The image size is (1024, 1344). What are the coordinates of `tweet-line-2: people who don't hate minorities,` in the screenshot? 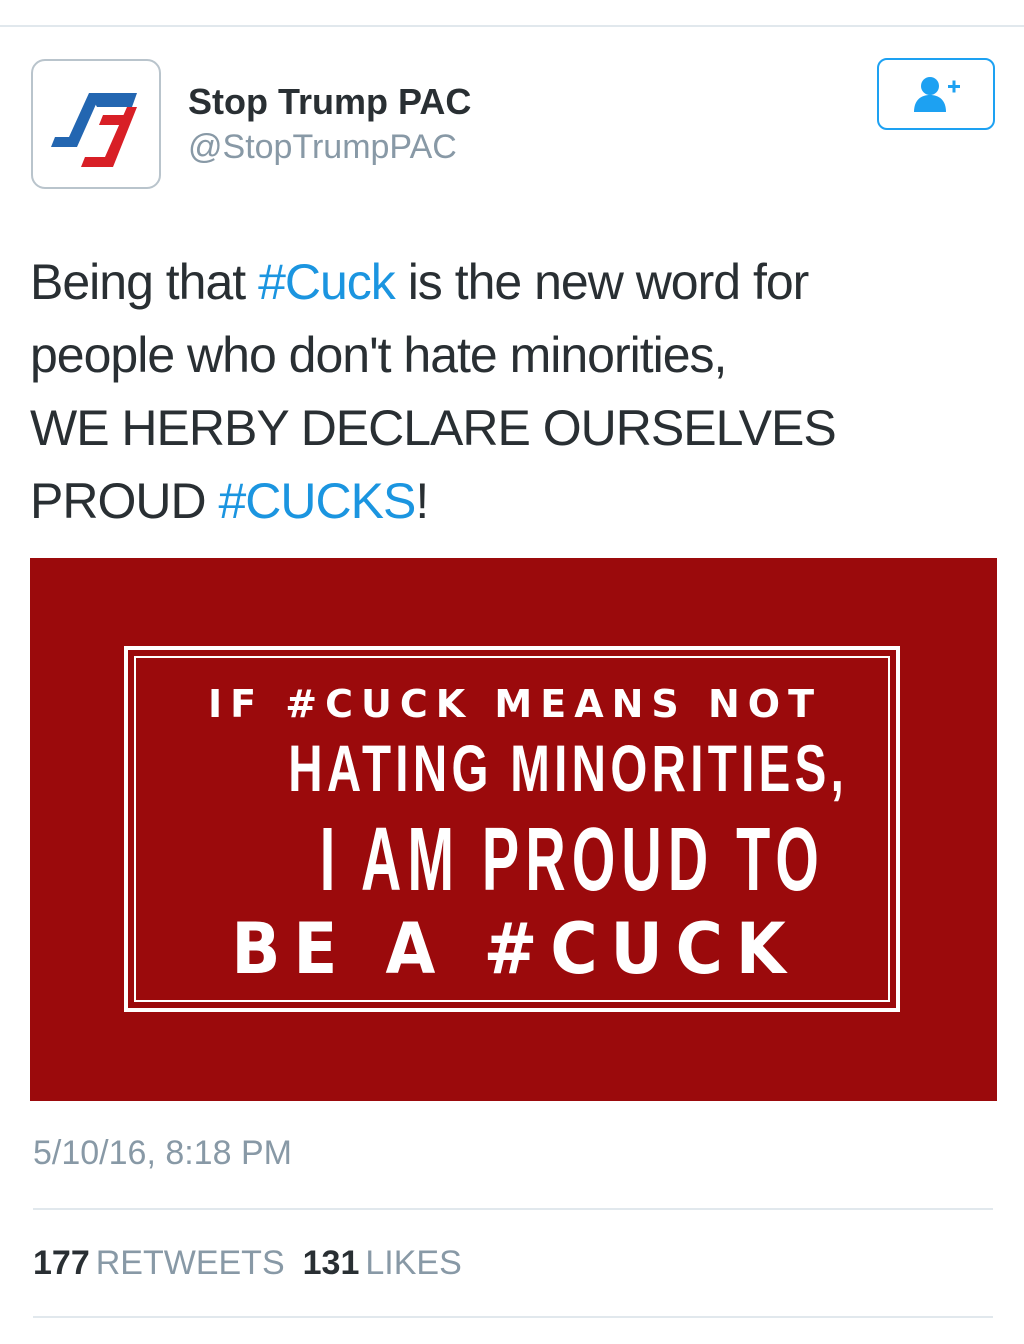 It's located at (378, 355).